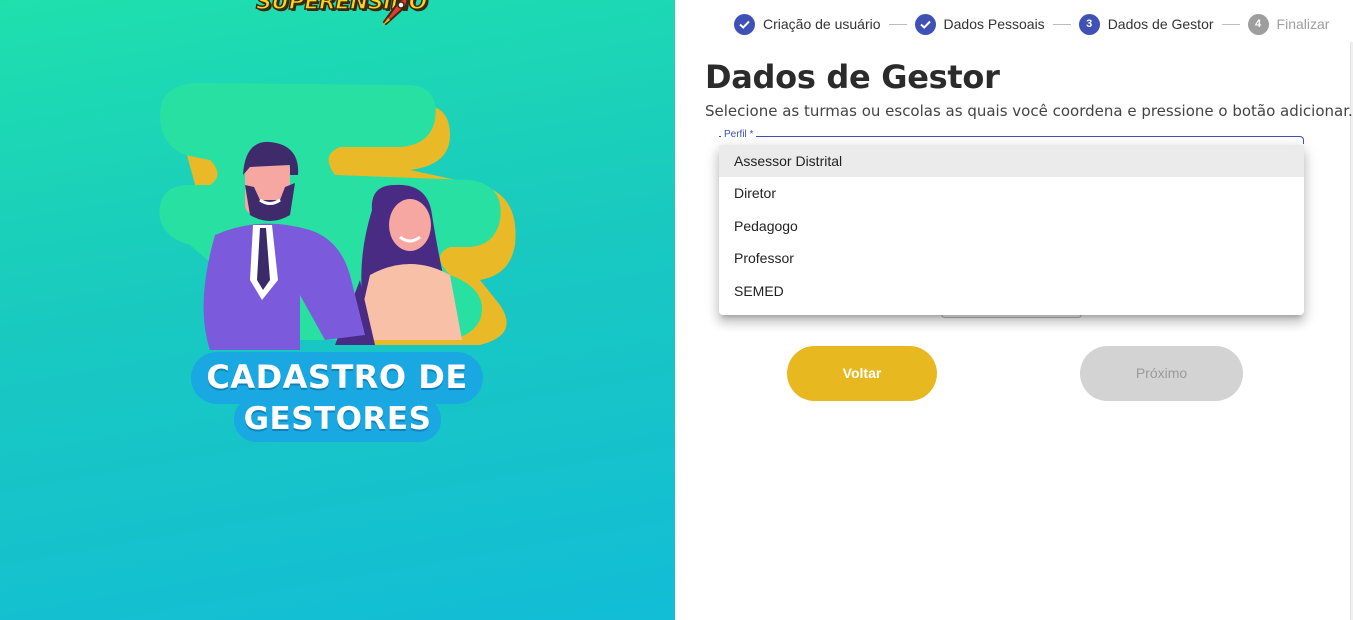 The width and height of the screenshot is (1353, 620). I want to click on profile-select, so click(1011, 140).